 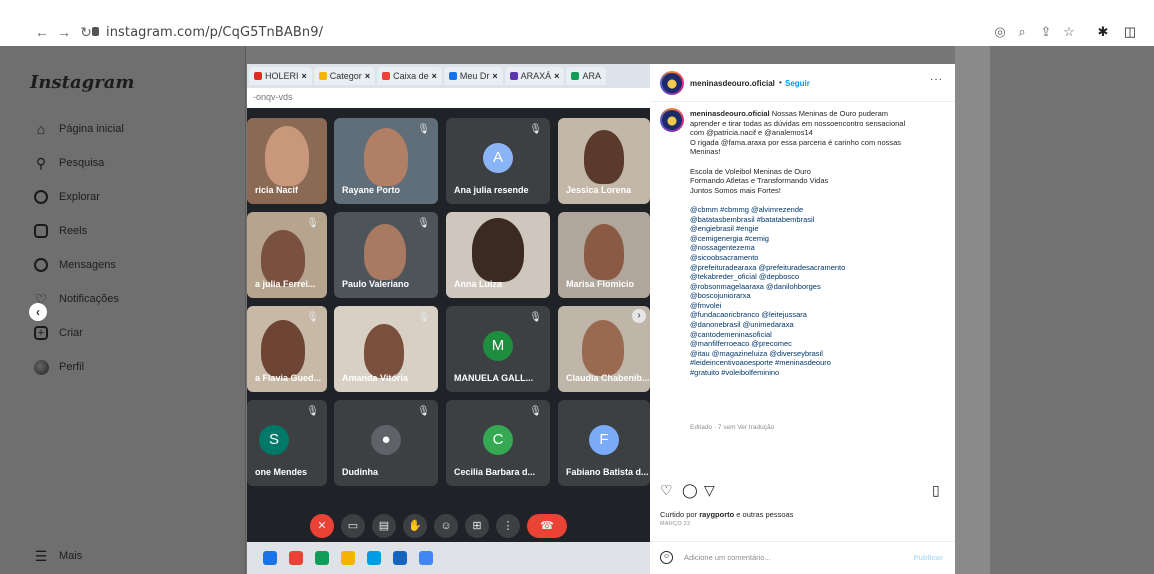 I want to click on like-heart-icon: ♡, so click(x=666, y=490).